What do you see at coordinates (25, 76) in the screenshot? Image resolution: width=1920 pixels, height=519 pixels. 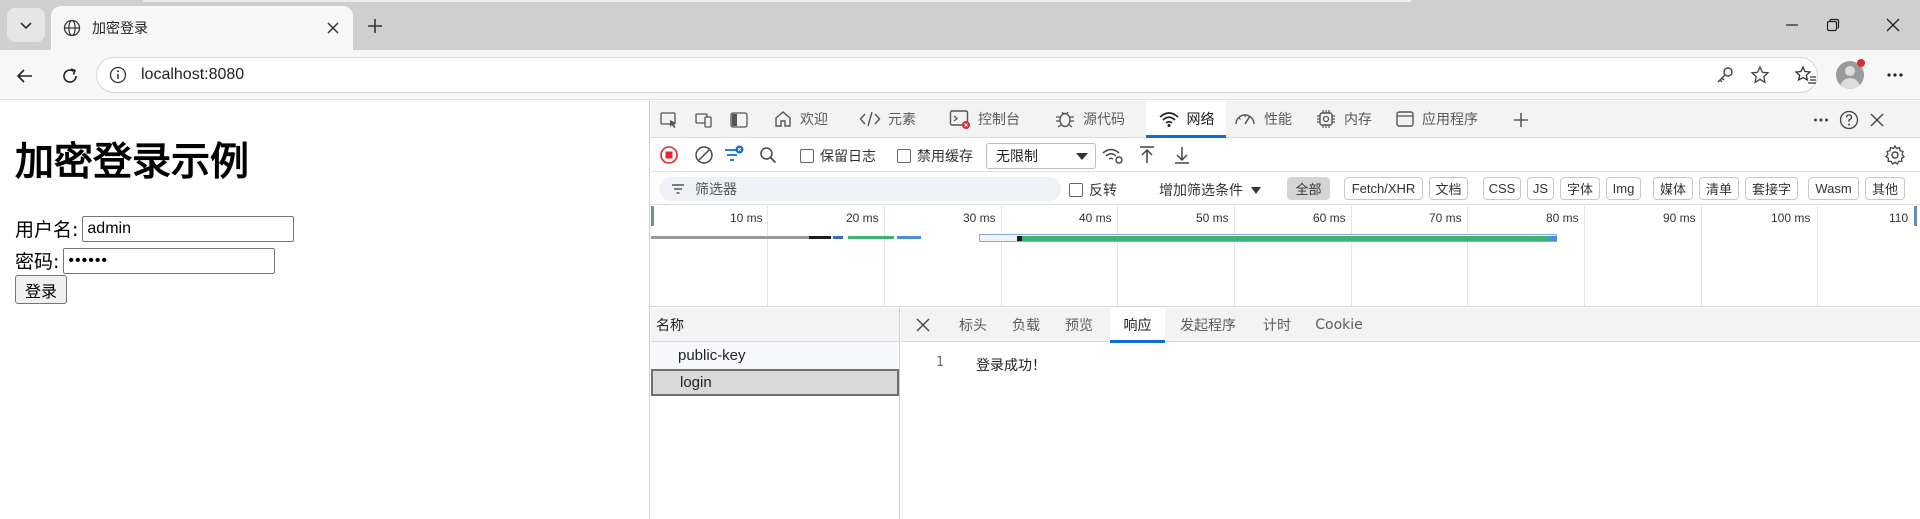 I see `back-button` at bounding box center [25, 76].